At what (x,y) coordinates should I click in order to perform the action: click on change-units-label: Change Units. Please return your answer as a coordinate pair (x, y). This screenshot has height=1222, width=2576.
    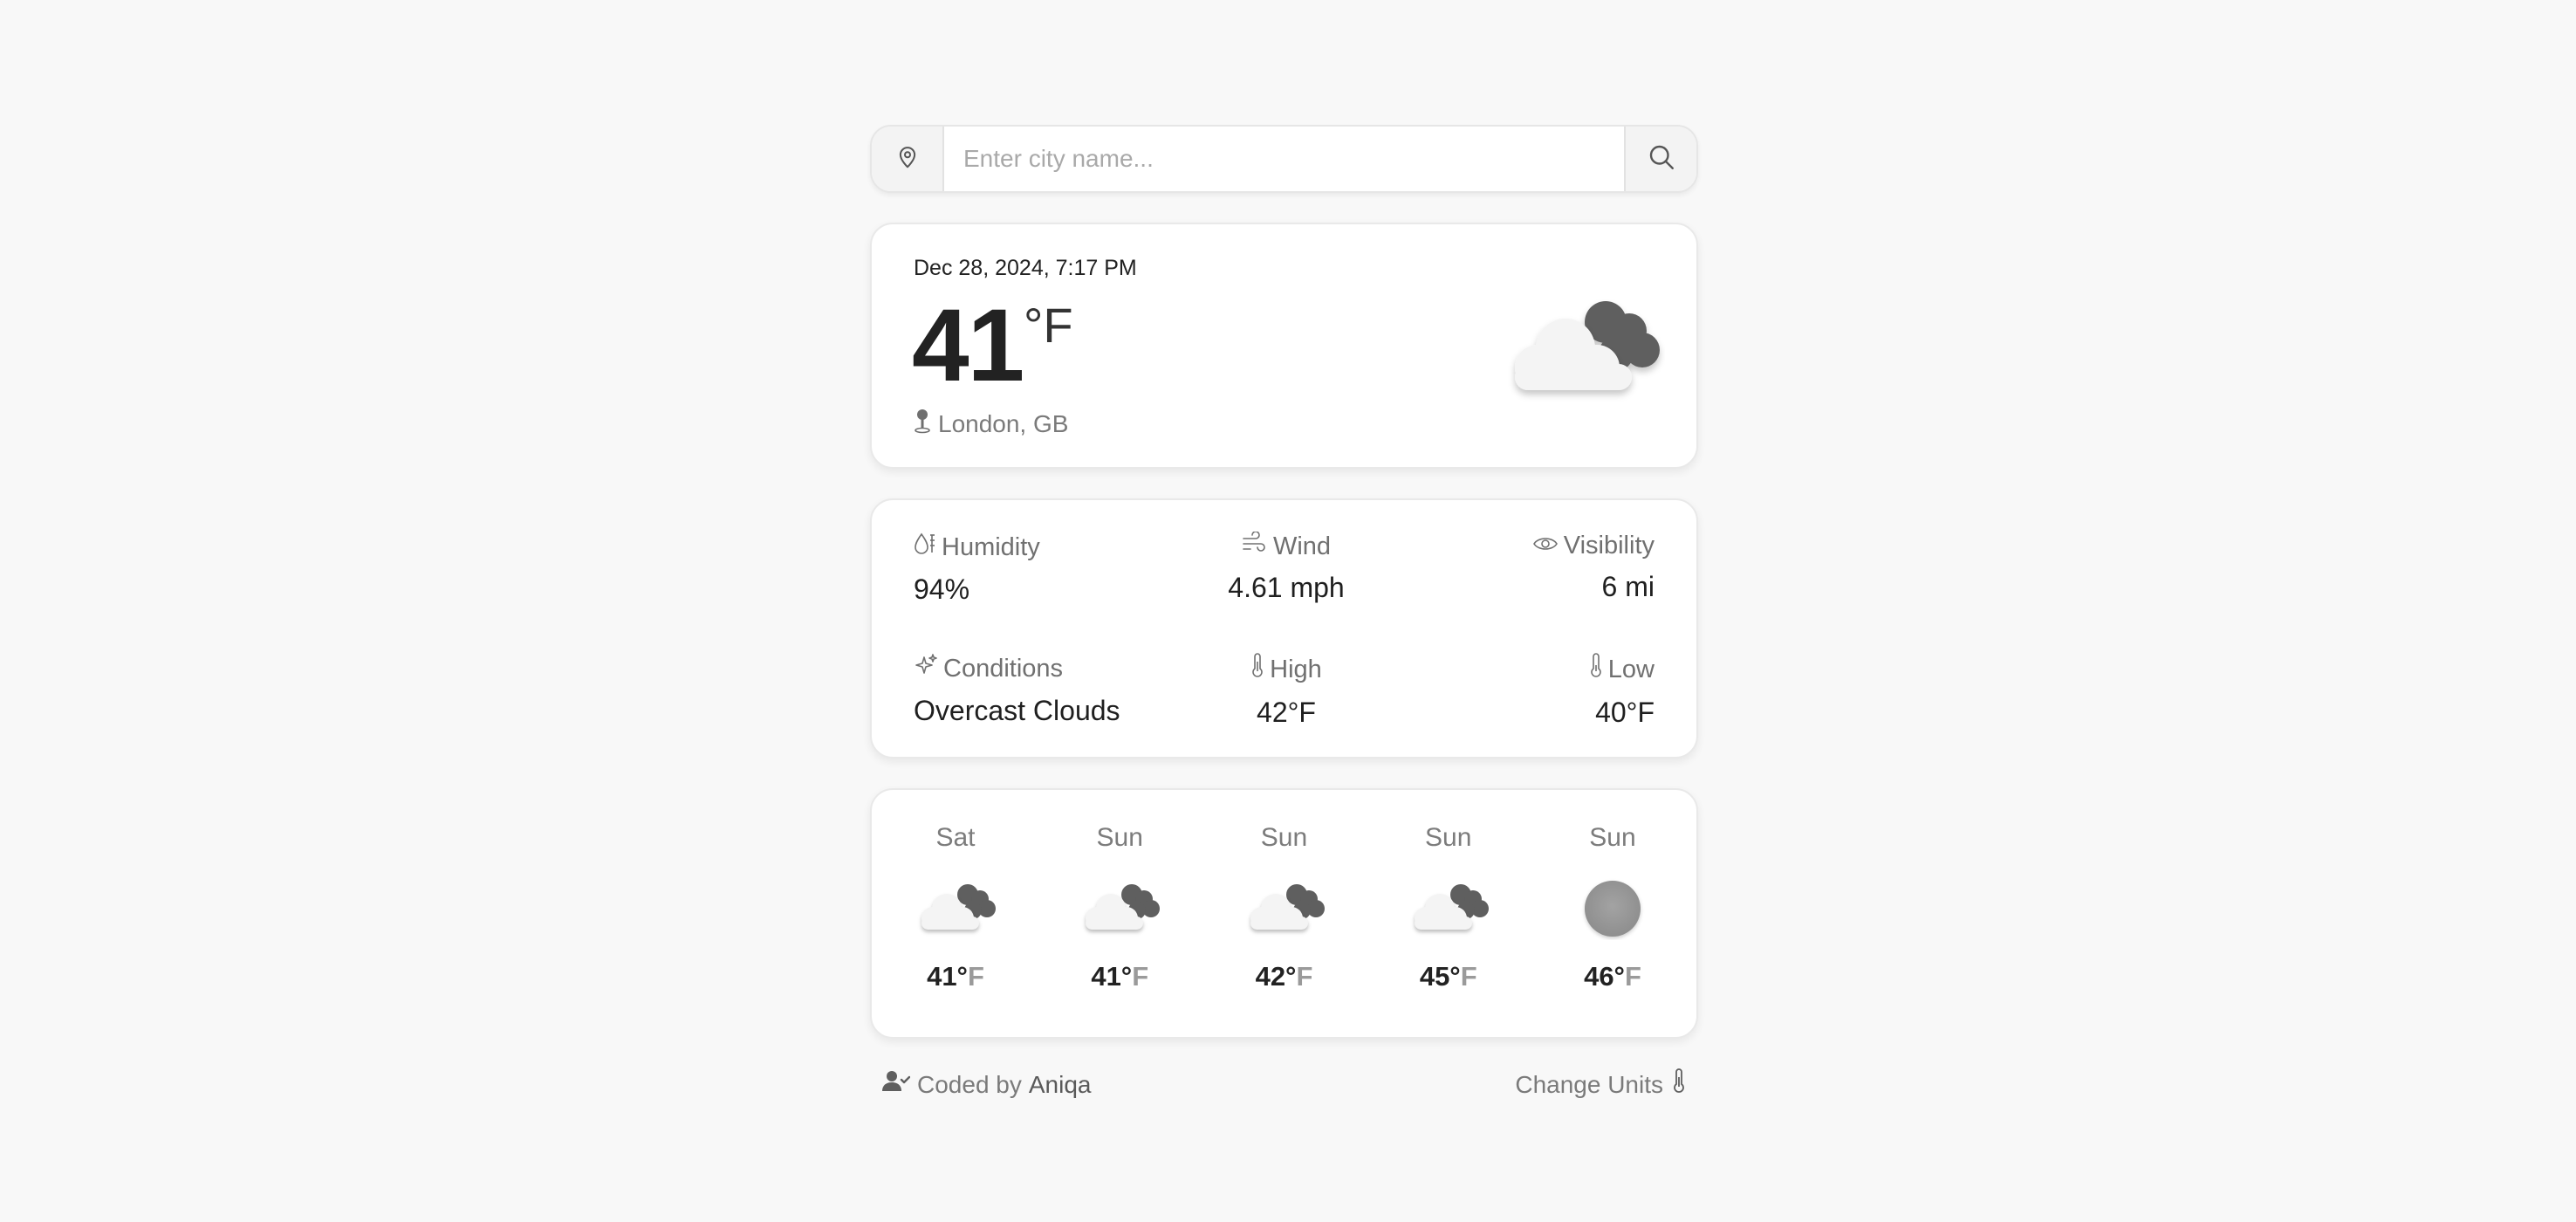
    Looking at the image, I should click on (1589, 1084).